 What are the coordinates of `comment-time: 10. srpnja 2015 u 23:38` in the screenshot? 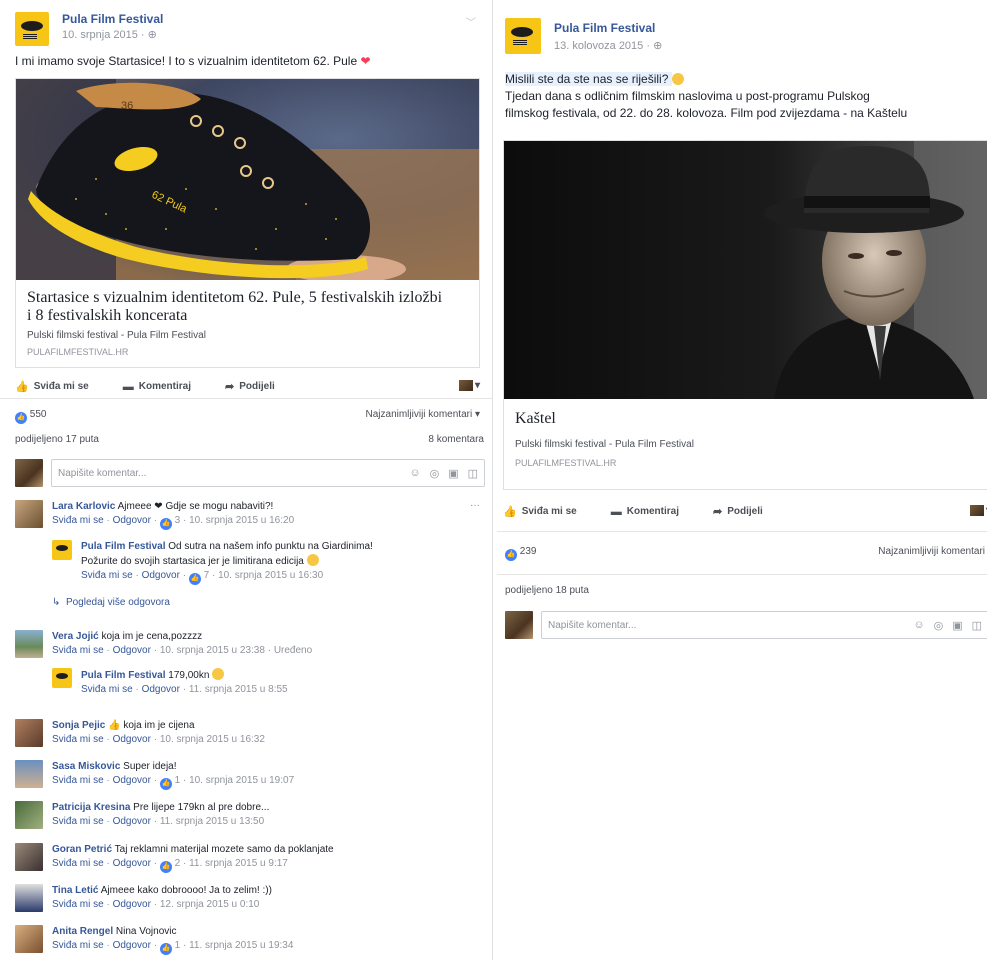 It's located at (212, 650).